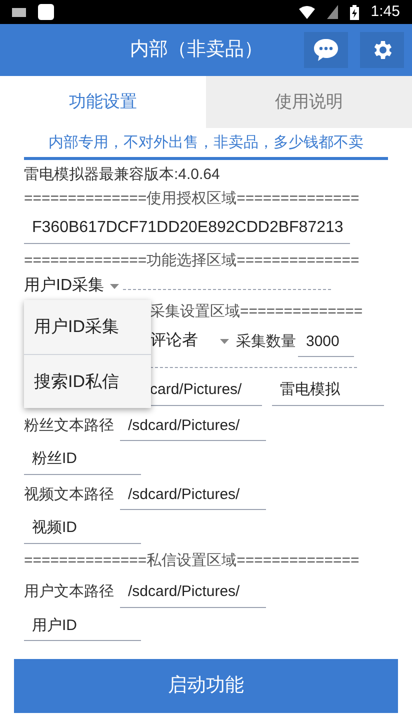 This screenshot has width=412, height=724. Describe the element at coordinates (187, 228) in the screenshot. I see `license-field: F360B617DCF71DD20E892CDD2BF87213` at that location.